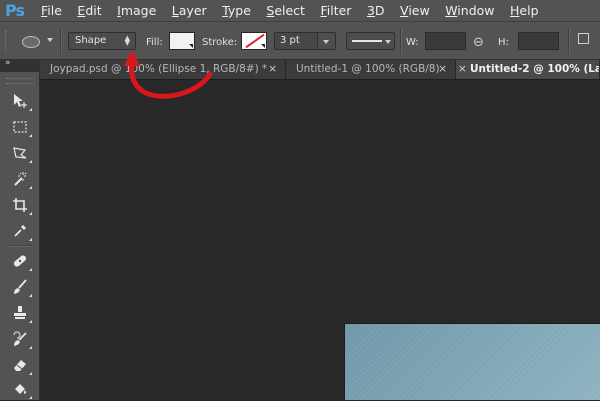 This screenshot has width=600, height=401. What do you see at coordinates (20, 261) in the screenshot?
I see `healing-brush-tool-icon` at bounding box center [20, 261].